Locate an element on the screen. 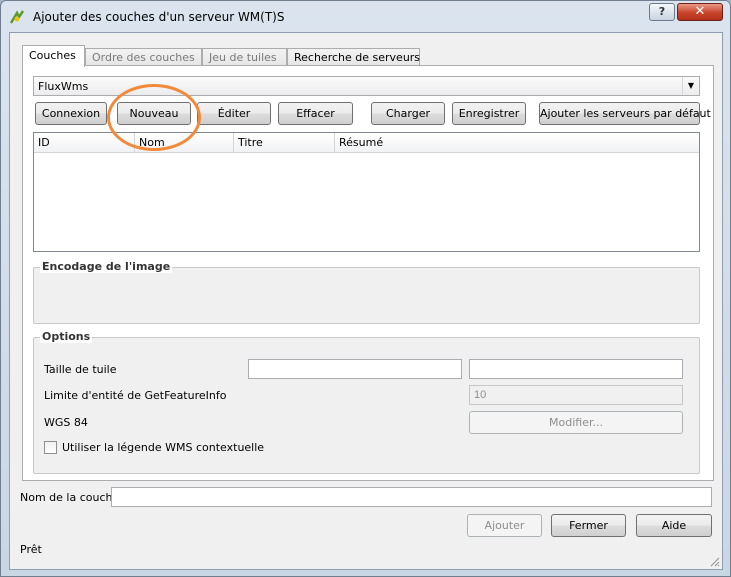 The height and width of the screenshot is (577, 731). load-servers-button: Charger is located at coordinates (408, 113).